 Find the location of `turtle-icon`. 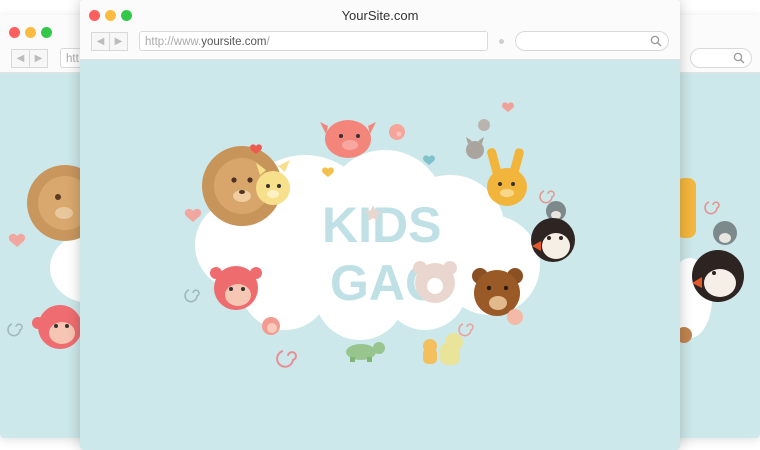

turtle-icon is located at coordinates (365, 352).